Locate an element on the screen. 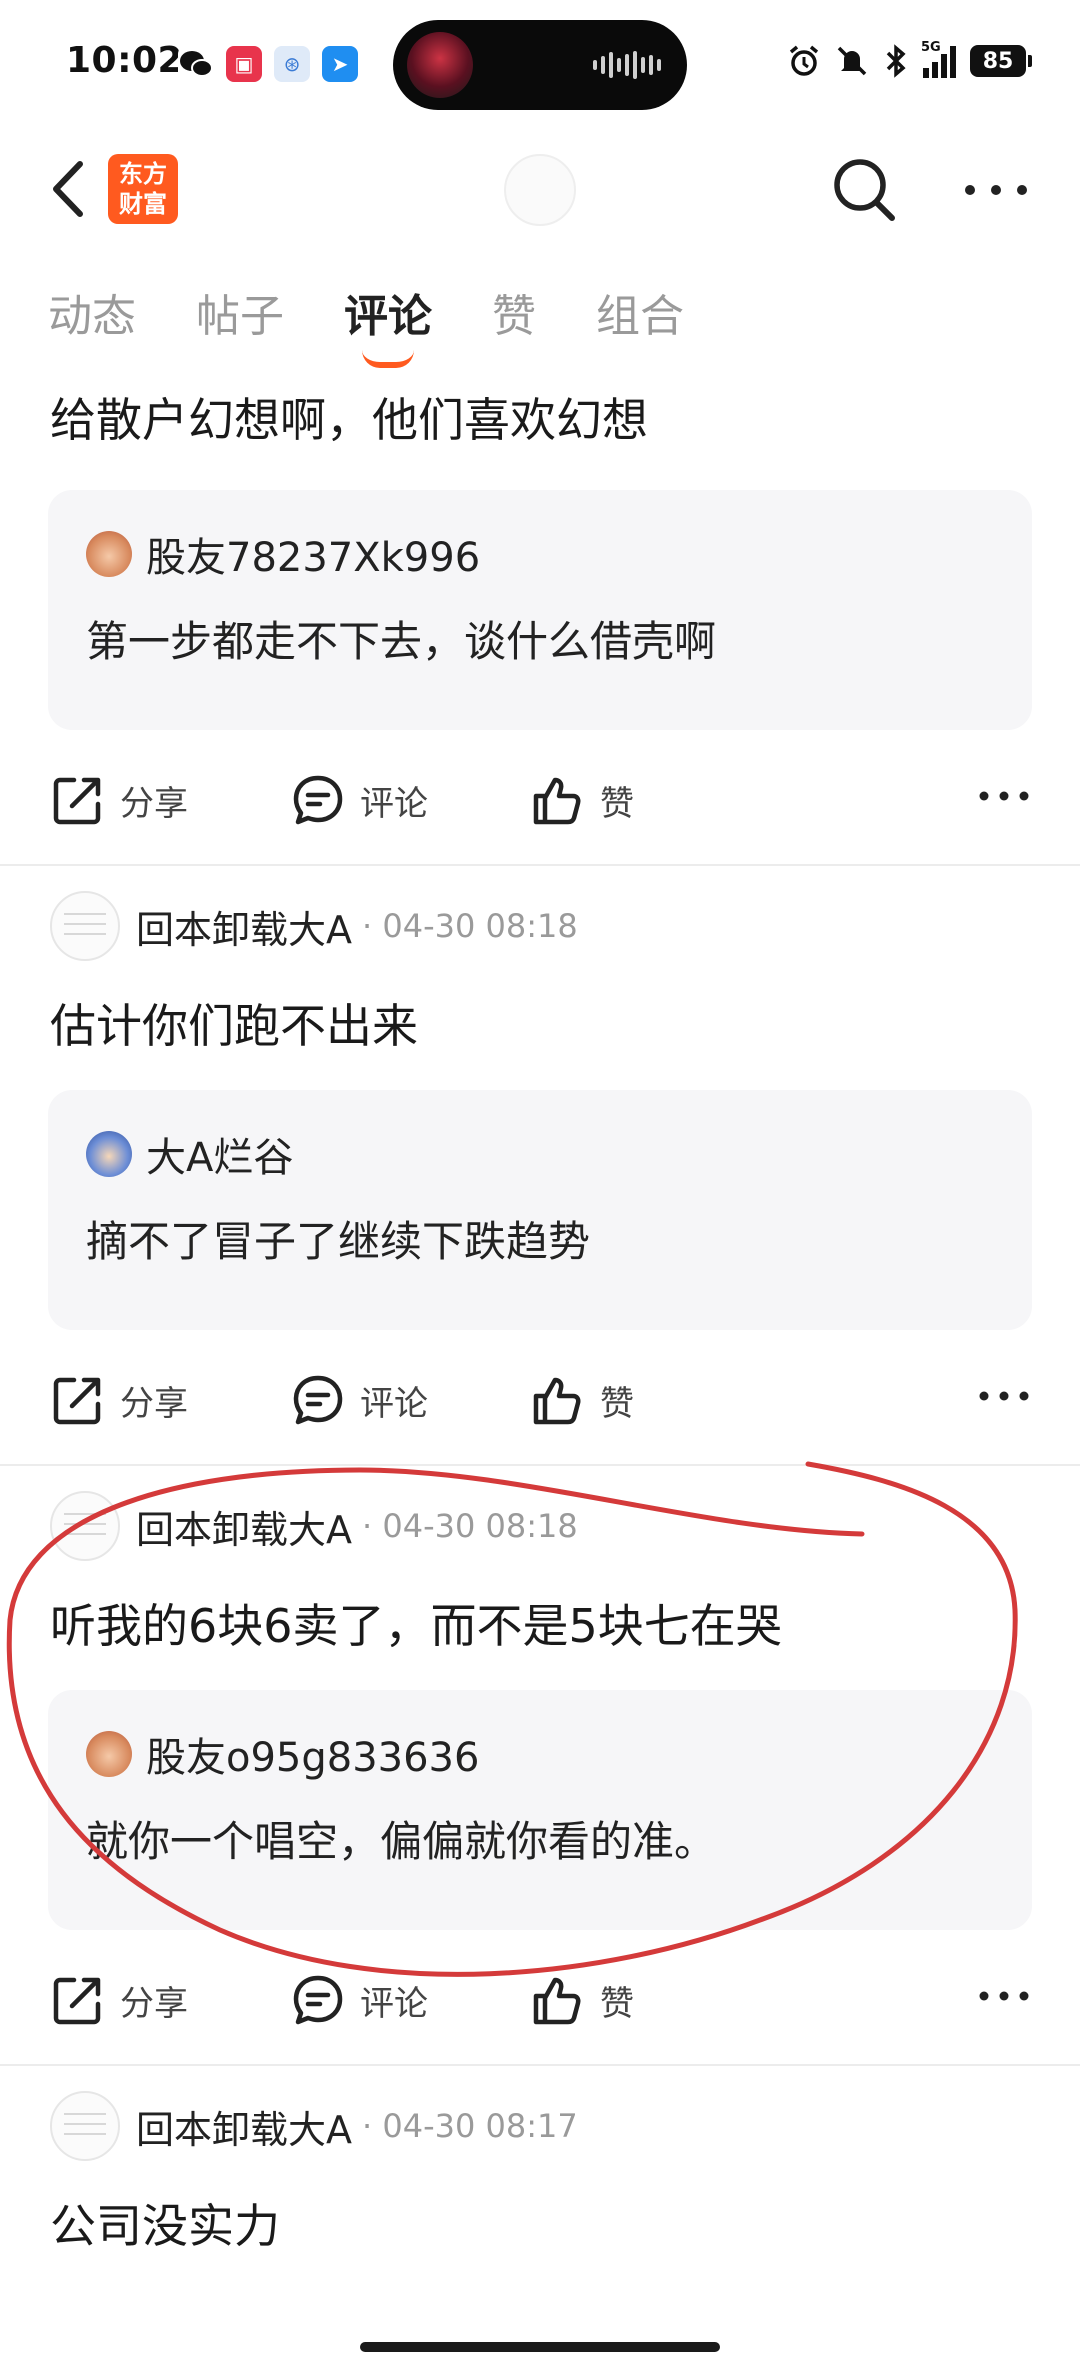 The height and width of the screenshot is (2376, 1080). comment-item: 回本卸载大A · 04-30 08:17 公司没实力 is located at coordinates (540, 2166).